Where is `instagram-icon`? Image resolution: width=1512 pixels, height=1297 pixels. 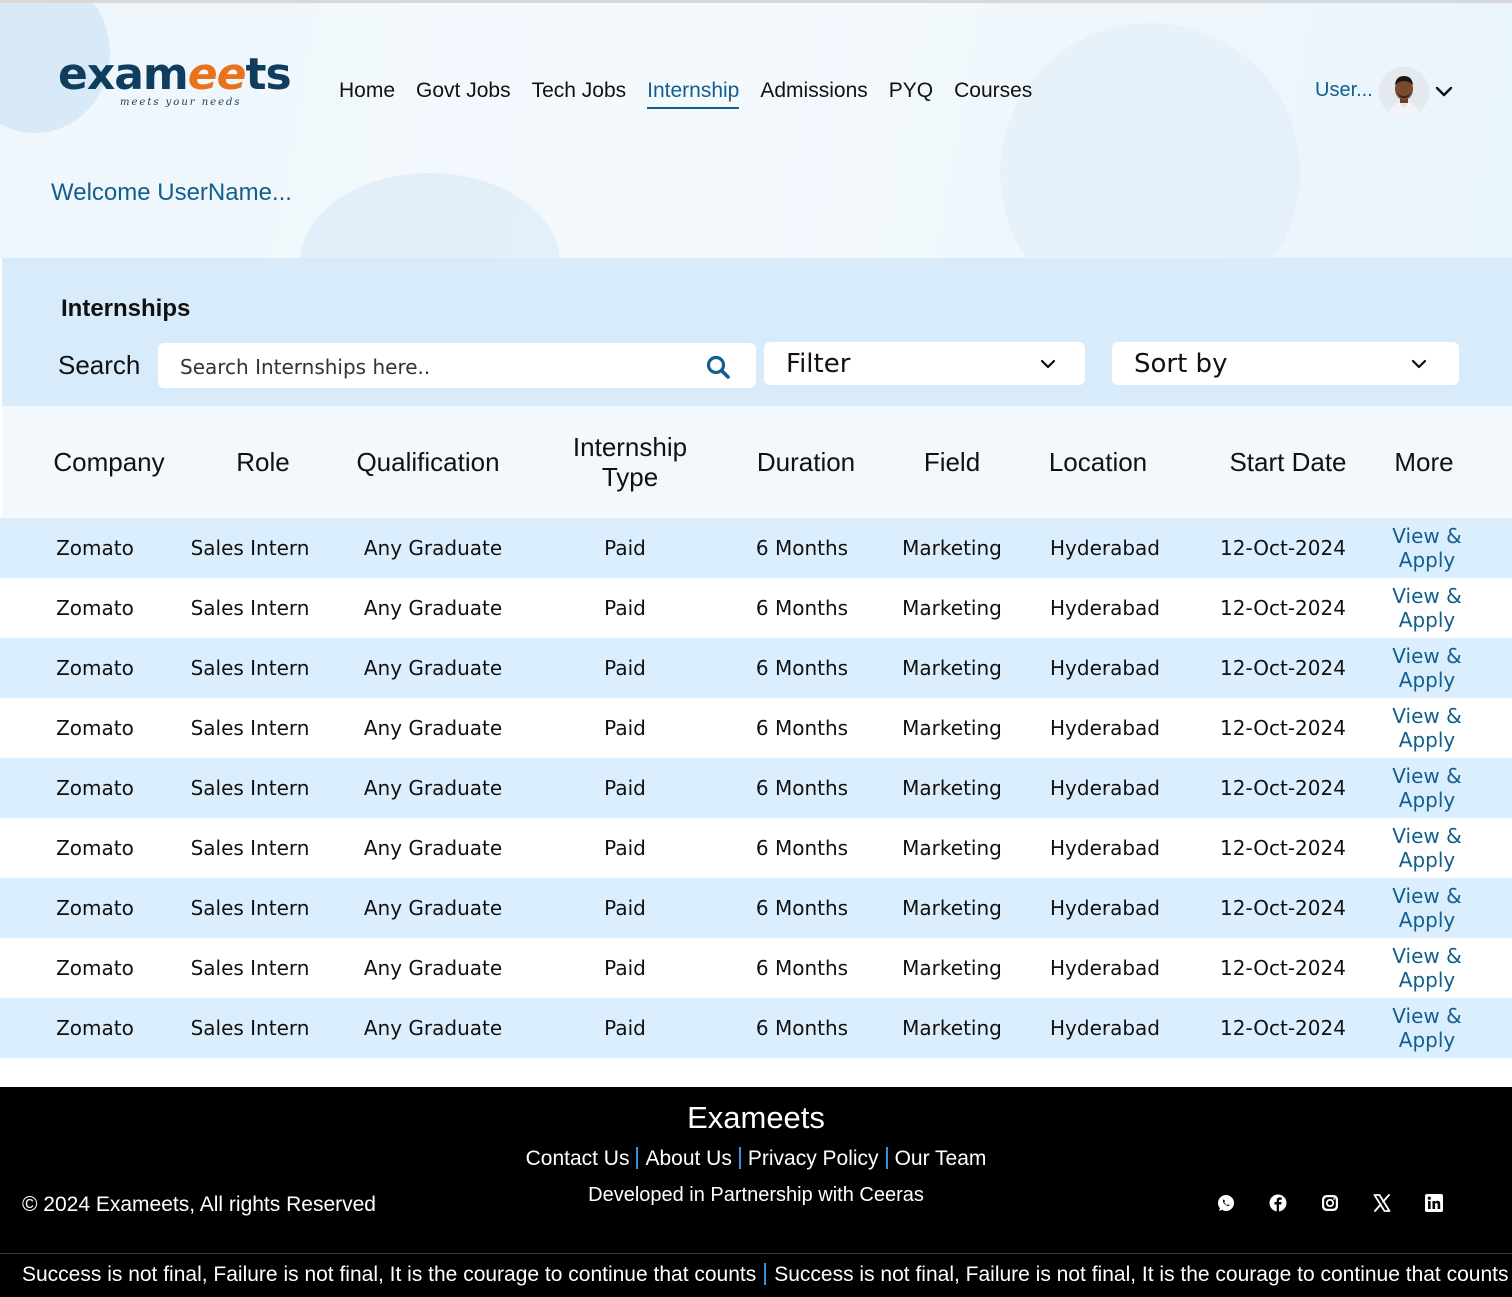 instagram-icon is located at coordinates (1330, 1203).